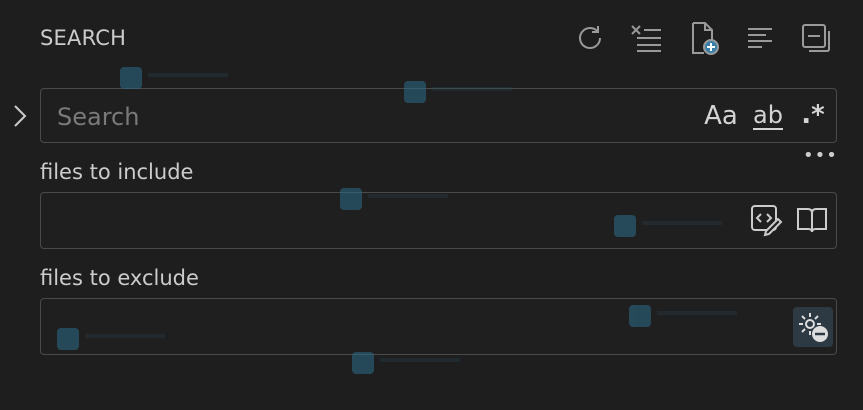 Image resolution: width=863 pixels, height=410 pixels. I want to click on view-as-list-icon, so click(760, 38).